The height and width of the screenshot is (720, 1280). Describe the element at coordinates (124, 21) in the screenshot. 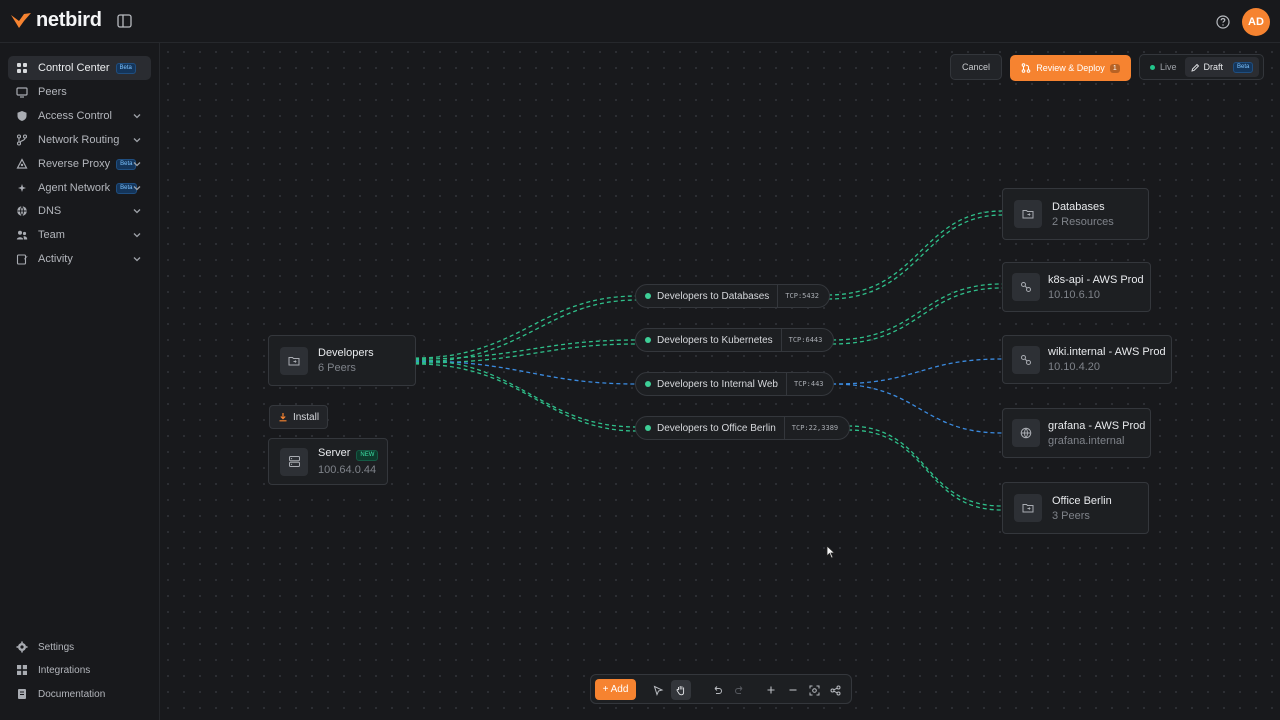

I see `sidebar-toggle-button` at that location.